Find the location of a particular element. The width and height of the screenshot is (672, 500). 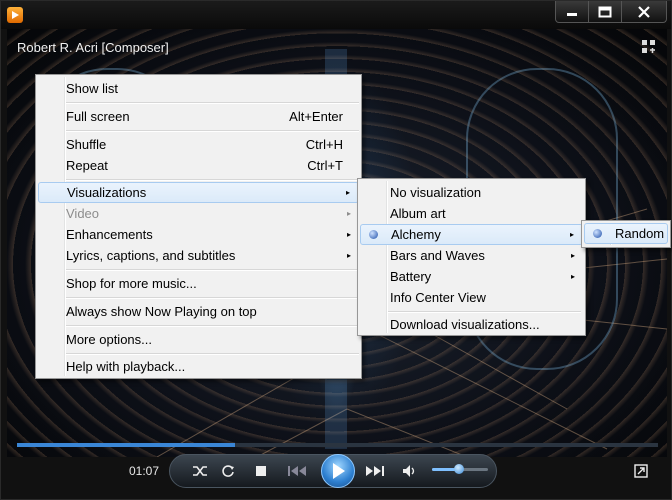

maximize-icon is located at coordinates (605, 11).